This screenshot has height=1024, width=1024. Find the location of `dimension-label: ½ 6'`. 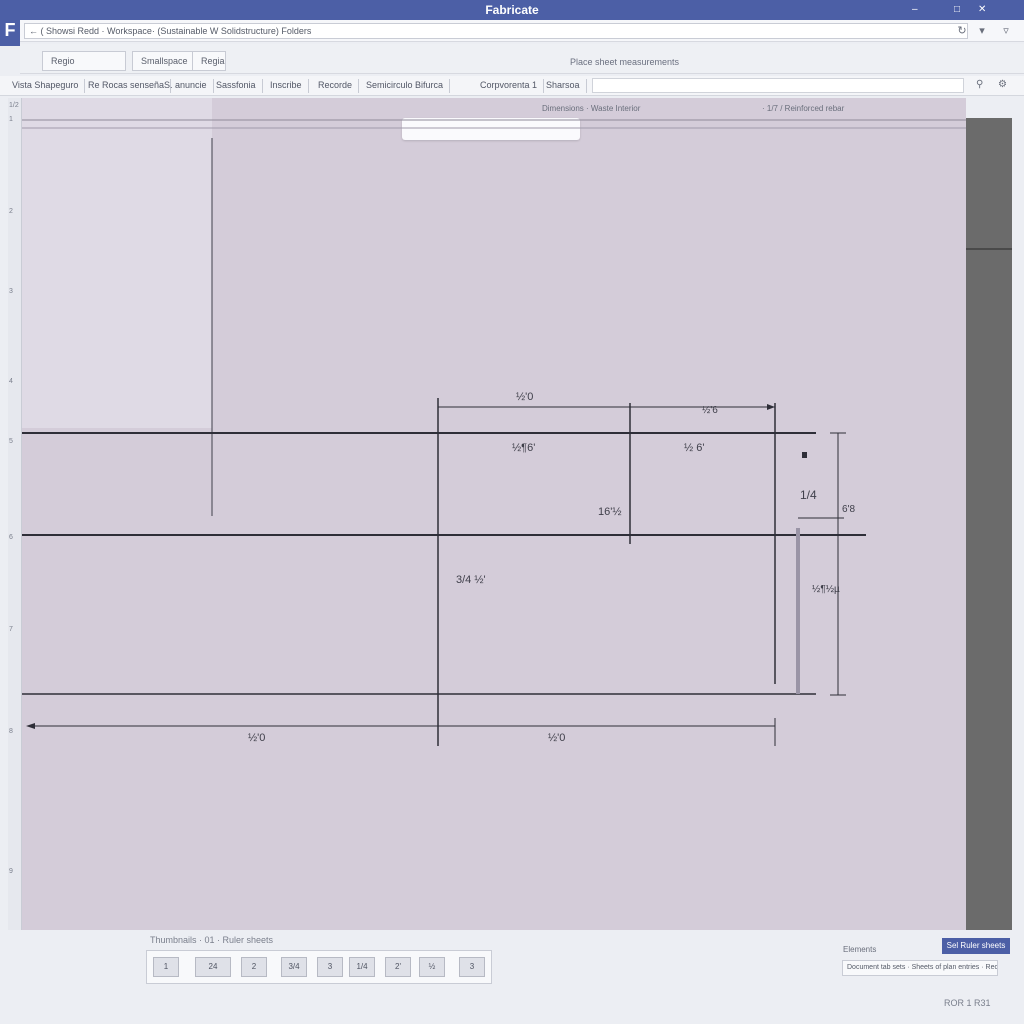

dimension-label: ½ 6' is located at coordinates (694, 448).